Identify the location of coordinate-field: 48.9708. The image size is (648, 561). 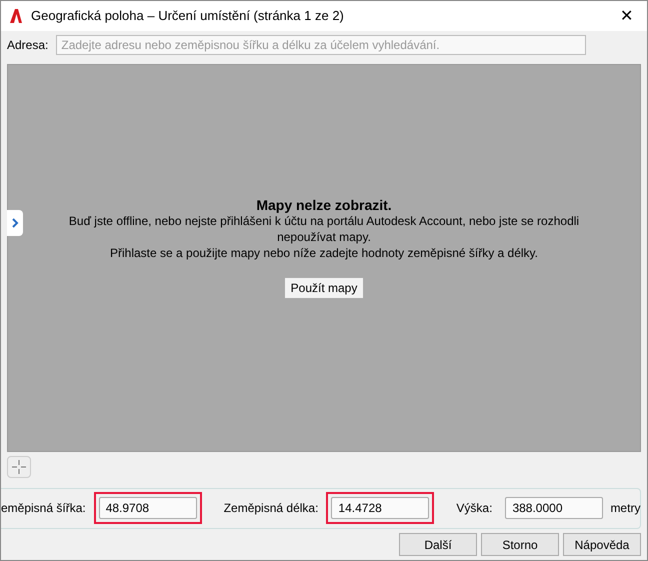
(147, 508).